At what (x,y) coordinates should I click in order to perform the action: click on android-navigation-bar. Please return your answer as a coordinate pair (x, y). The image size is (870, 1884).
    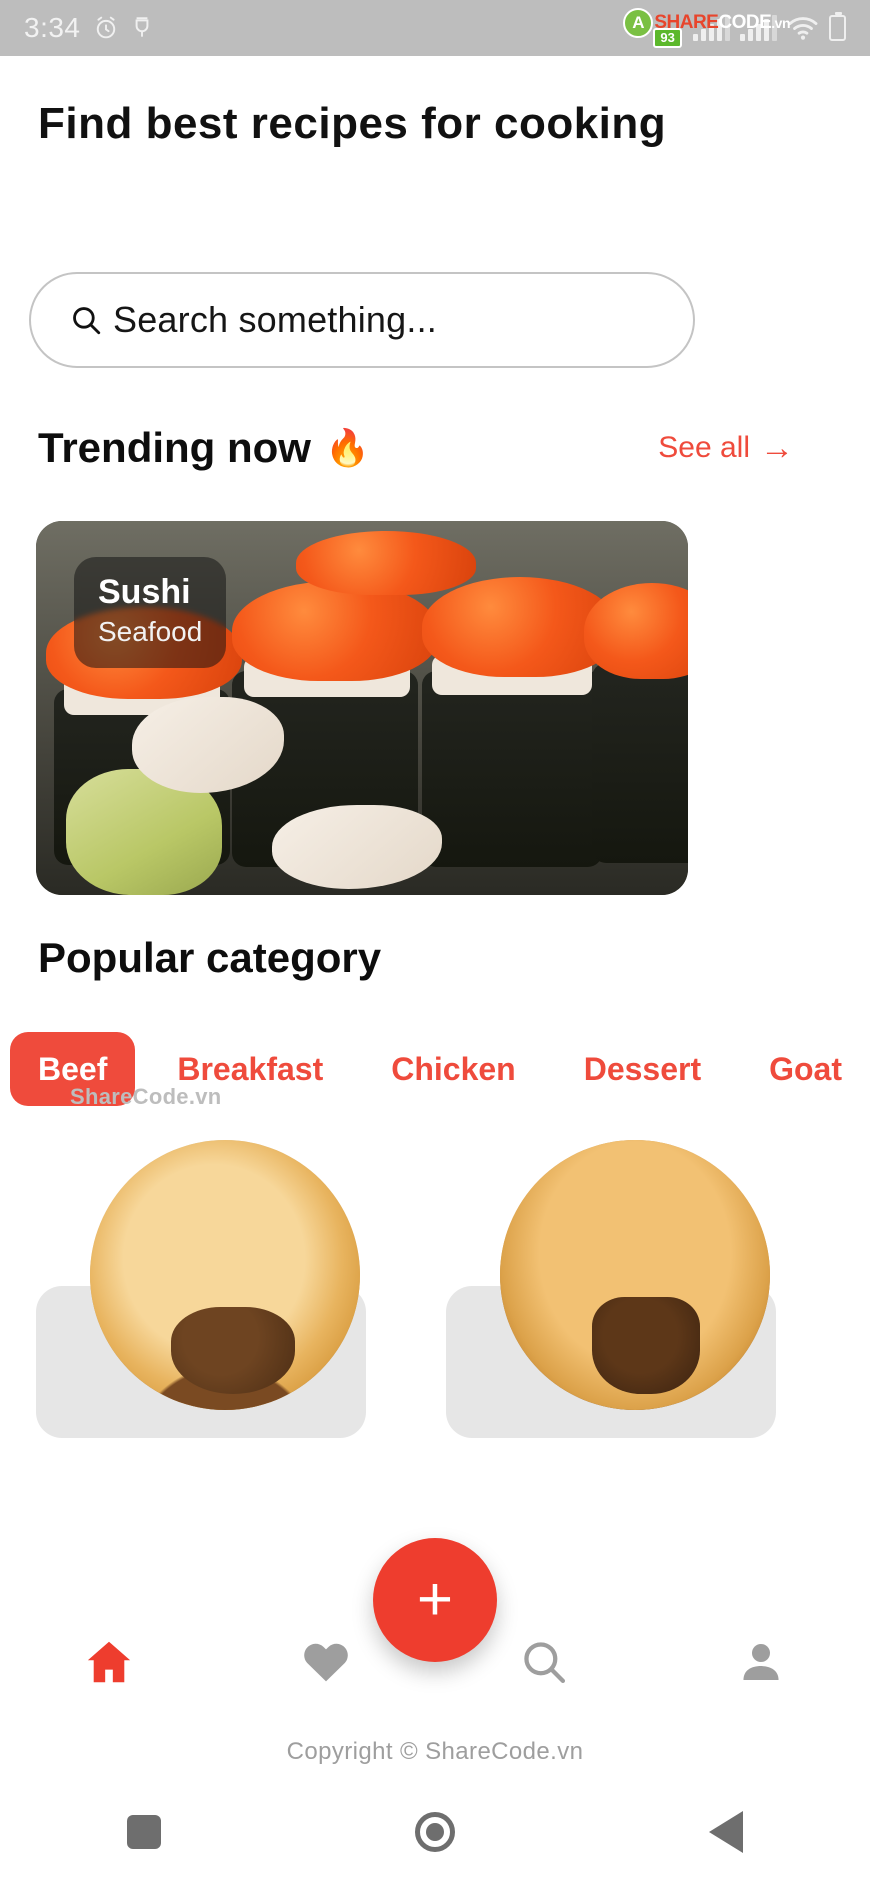
    Looking at the image, I should click on (435, 1832).